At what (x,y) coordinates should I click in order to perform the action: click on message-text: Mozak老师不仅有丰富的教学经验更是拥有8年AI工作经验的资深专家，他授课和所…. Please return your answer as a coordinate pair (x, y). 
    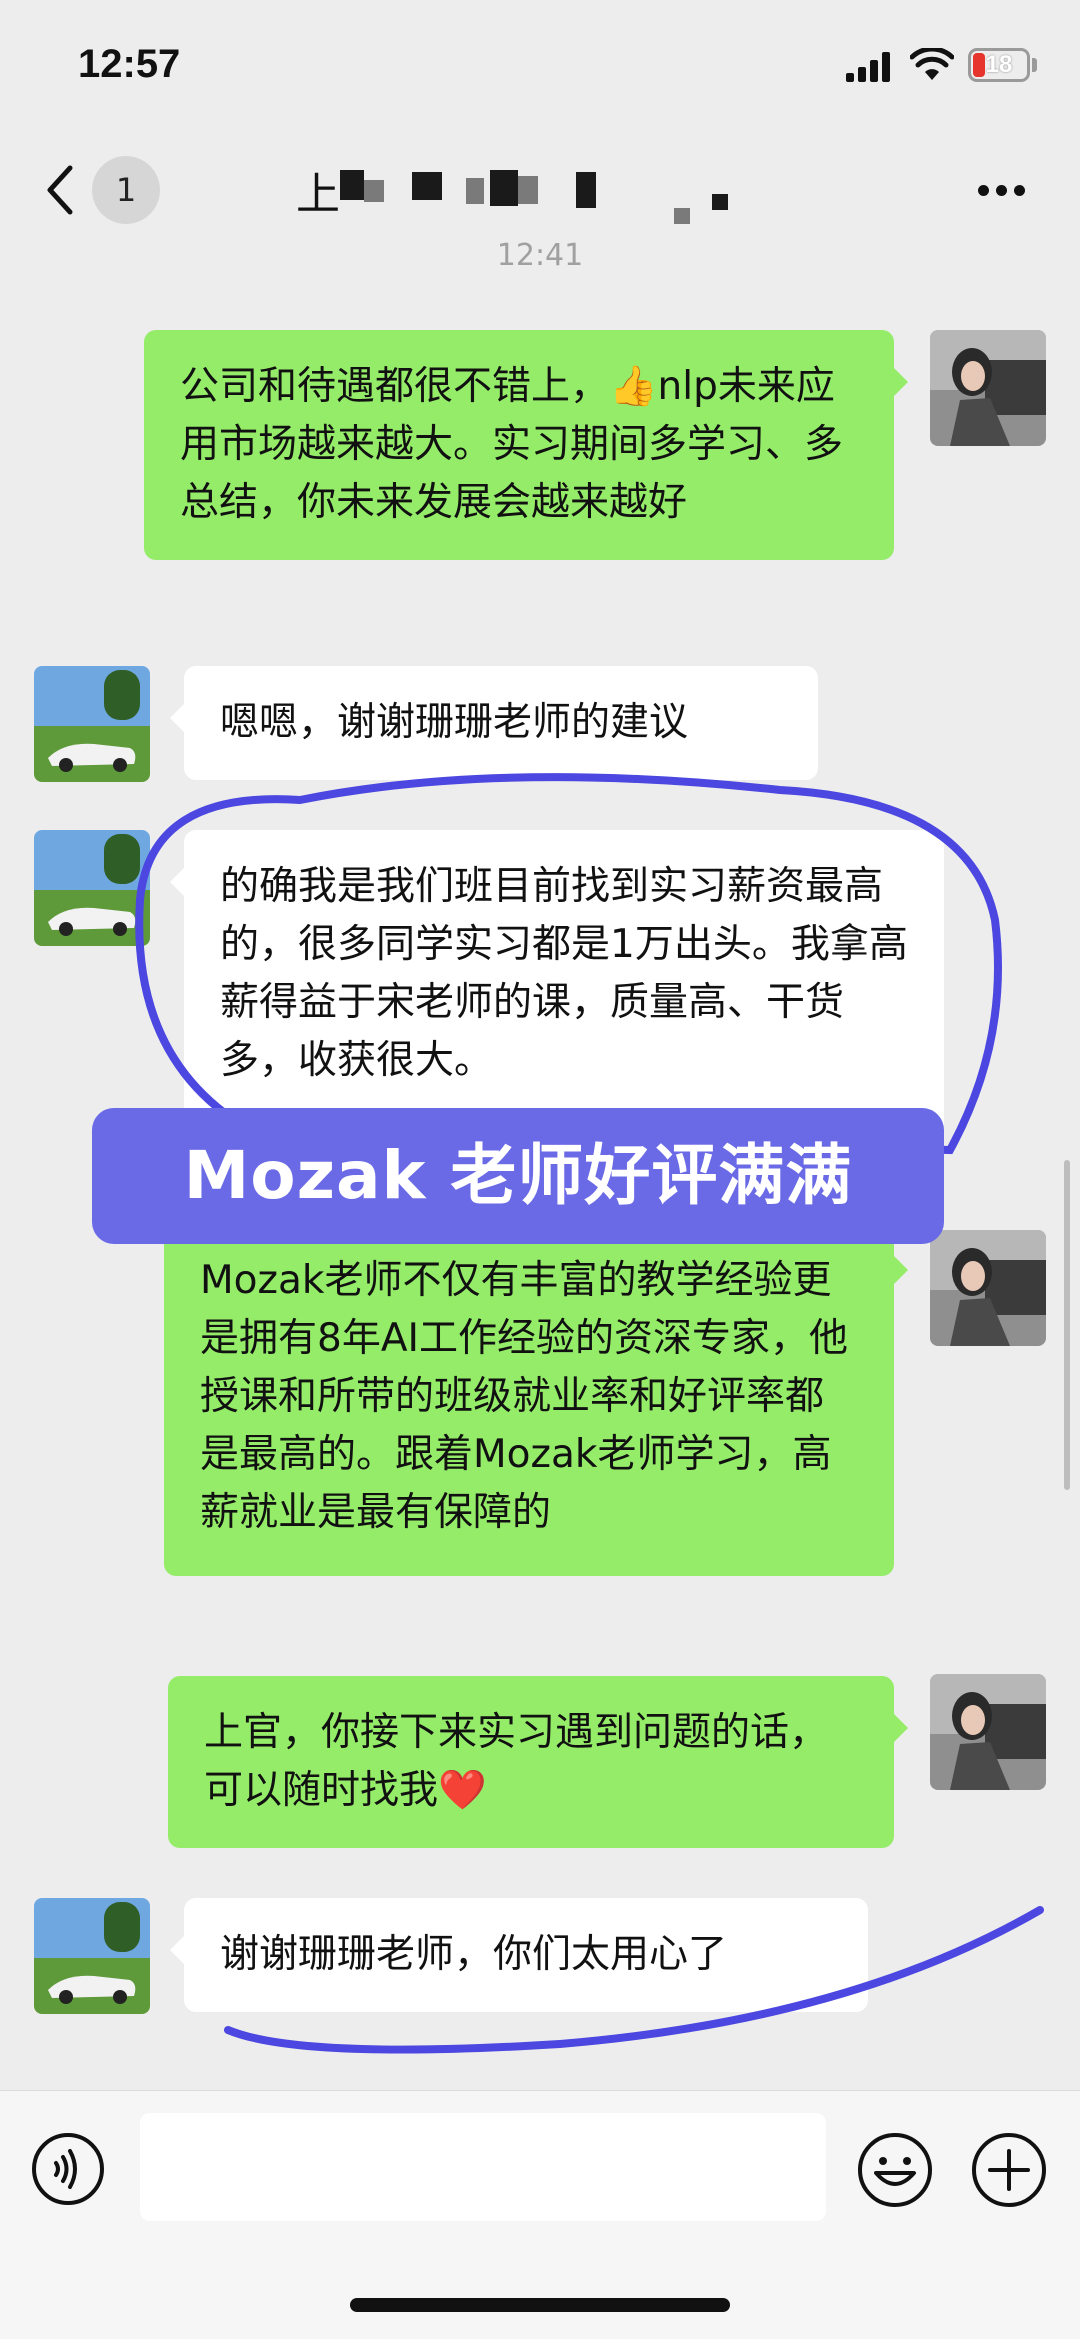
    Looking at the image, I should click on (524, 1396).